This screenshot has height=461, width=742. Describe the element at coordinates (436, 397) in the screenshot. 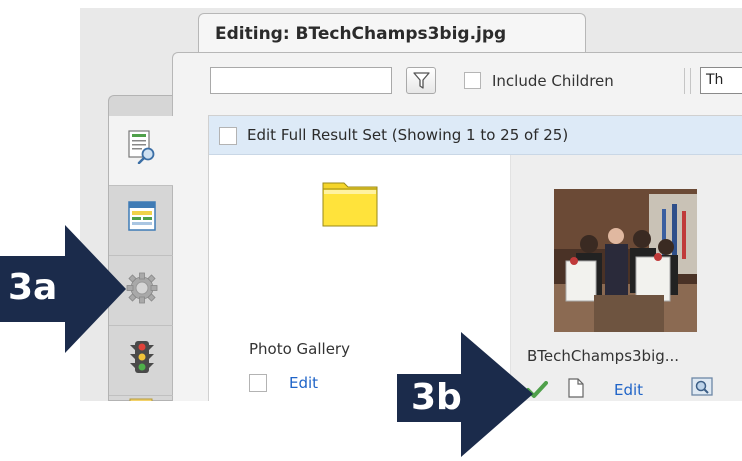

I see `callout-label: 3b` at that location.